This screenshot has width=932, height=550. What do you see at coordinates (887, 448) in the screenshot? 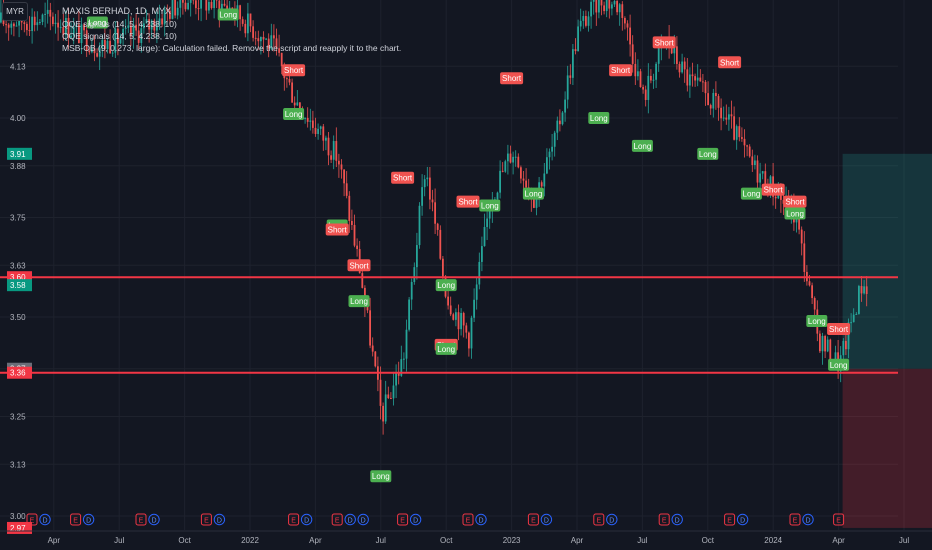
I see `loss-zone` at bounding box center [887, 448].